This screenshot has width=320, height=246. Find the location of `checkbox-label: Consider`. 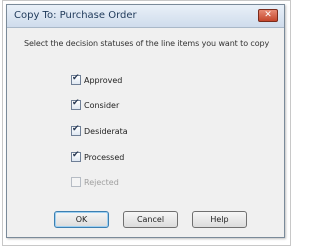

checkbox-label: Consider is located at coordinates (102, 105).